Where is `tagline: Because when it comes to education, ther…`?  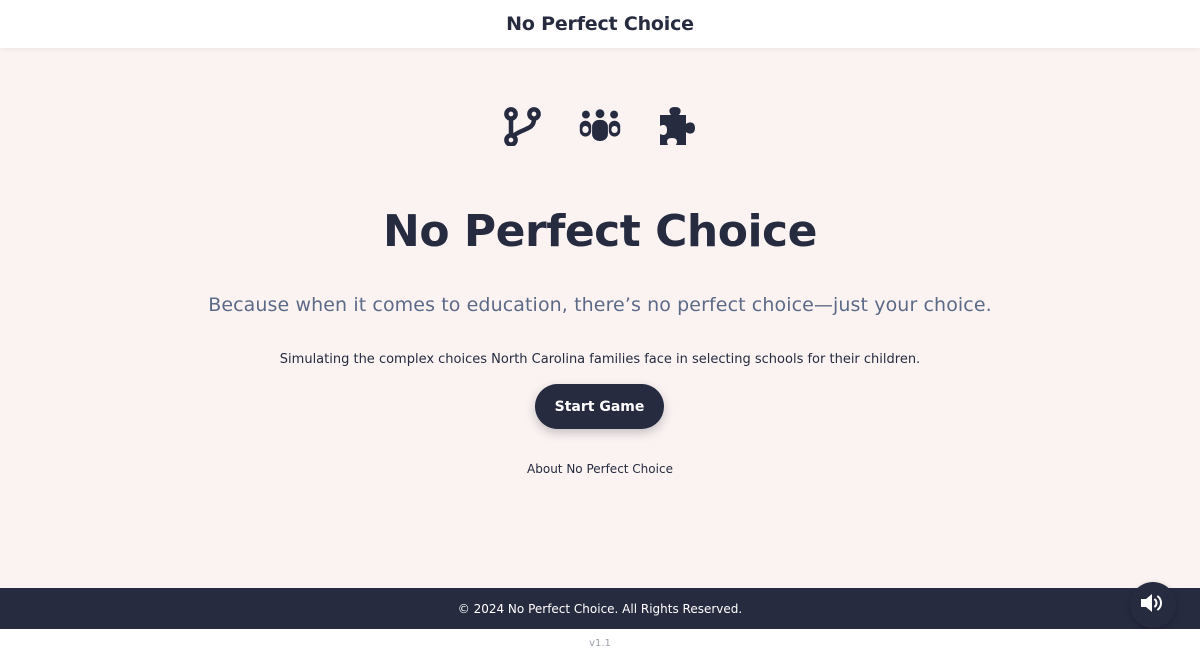
tagline: Because when it comes to education, ther… is located at coordinates (600, 305).